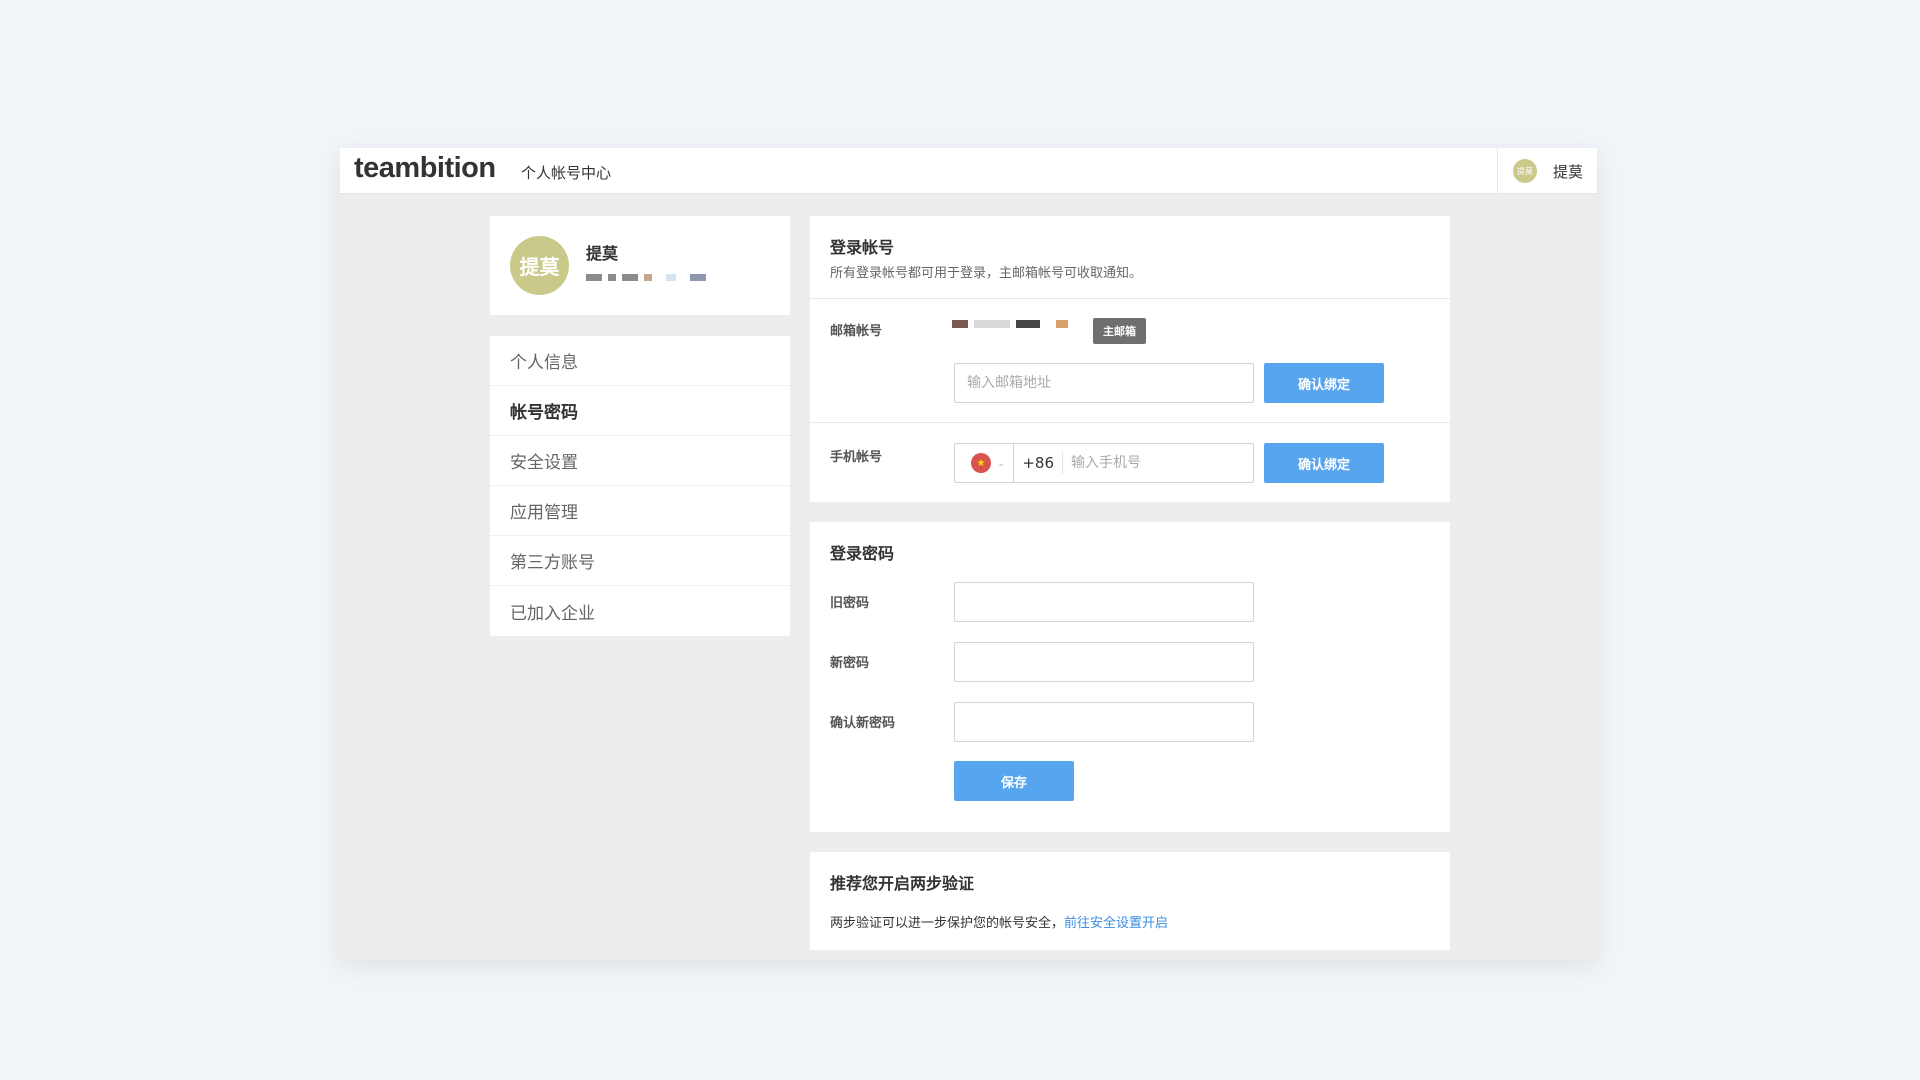 Image resolution: width=1920 pixels, height=1080 pixels. I want to click on primary-email-badge: 主邮箱, so click(1119, 331).